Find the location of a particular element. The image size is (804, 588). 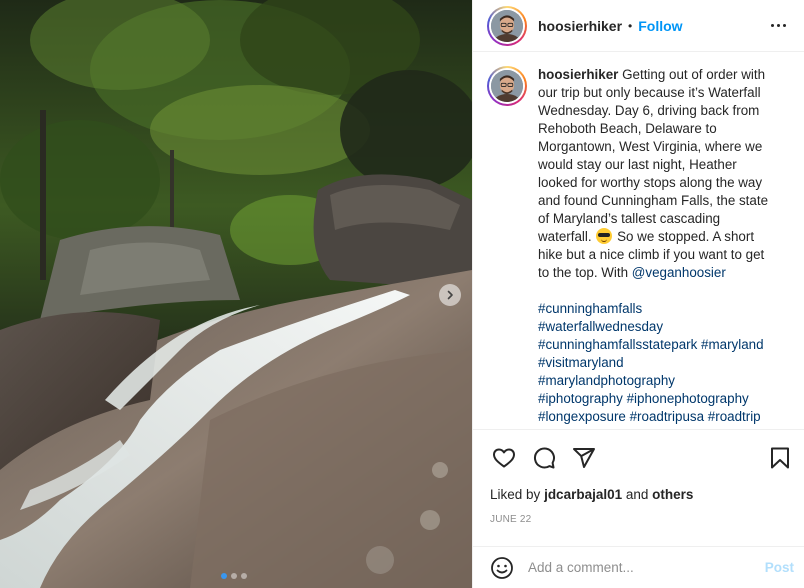

author-avatar is located at coordinates (507, 25).